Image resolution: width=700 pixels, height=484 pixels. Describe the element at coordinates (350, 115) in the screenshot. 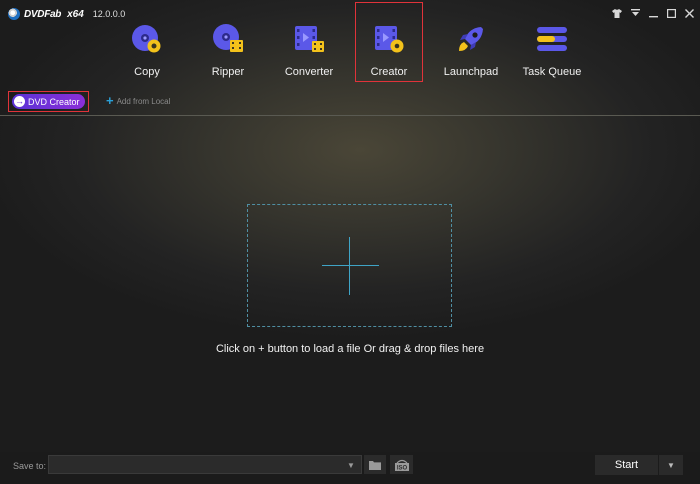

I see `toolbar-divider` at that location.